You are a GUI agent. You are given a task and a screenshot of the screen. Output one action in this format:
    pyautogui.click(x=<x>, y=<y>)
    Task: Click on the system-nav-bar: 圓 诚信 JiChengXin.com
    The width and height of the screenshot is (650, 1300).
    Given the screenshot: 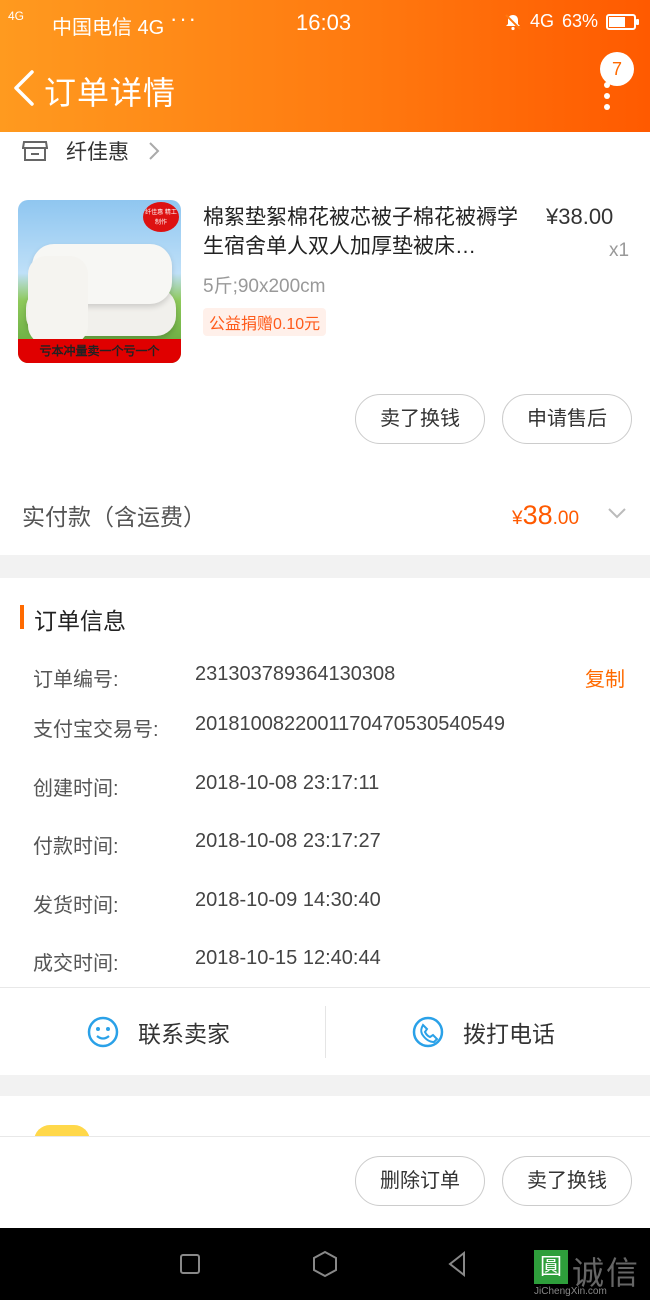 What is the action you would take?
    pyautogui.click(x=325, y=1264)
    